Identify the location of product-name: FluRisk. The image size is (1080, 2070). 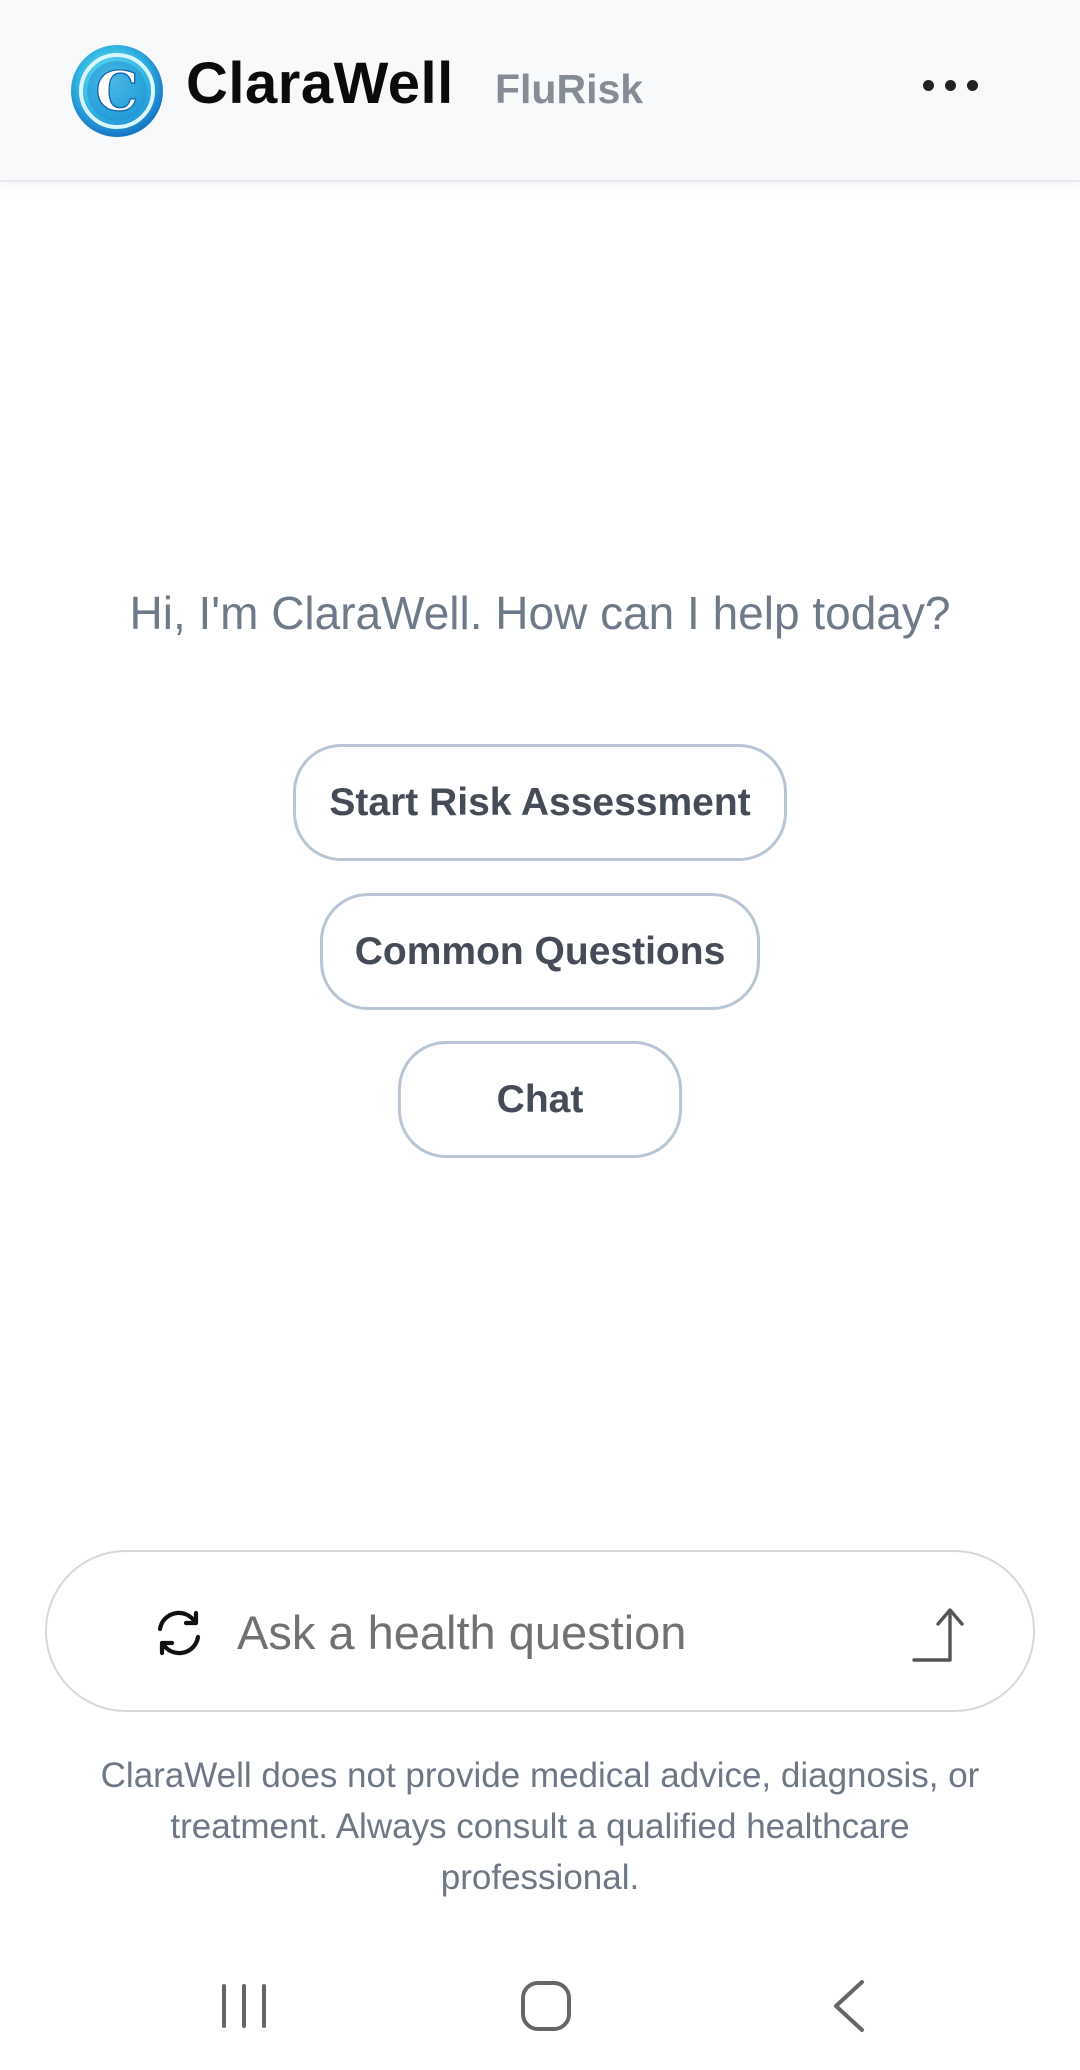
(569, 89).